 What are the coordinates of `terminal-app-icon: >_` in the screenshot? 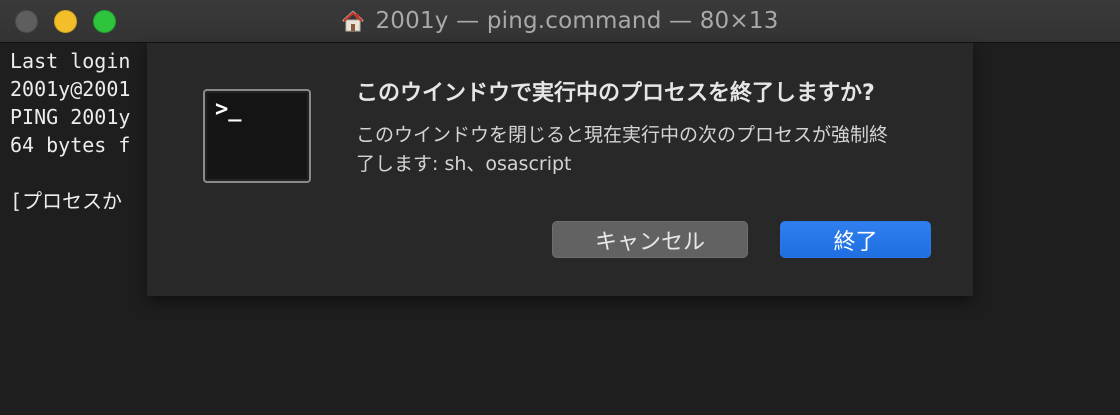 It's located at (257, 136).